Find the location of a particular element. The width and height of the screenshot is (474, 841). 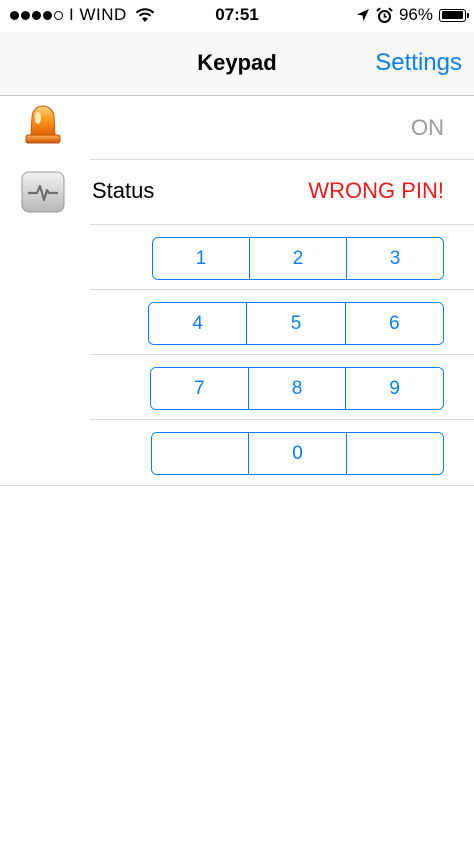

location-arrow-icon is located at coordinates (362, 15).